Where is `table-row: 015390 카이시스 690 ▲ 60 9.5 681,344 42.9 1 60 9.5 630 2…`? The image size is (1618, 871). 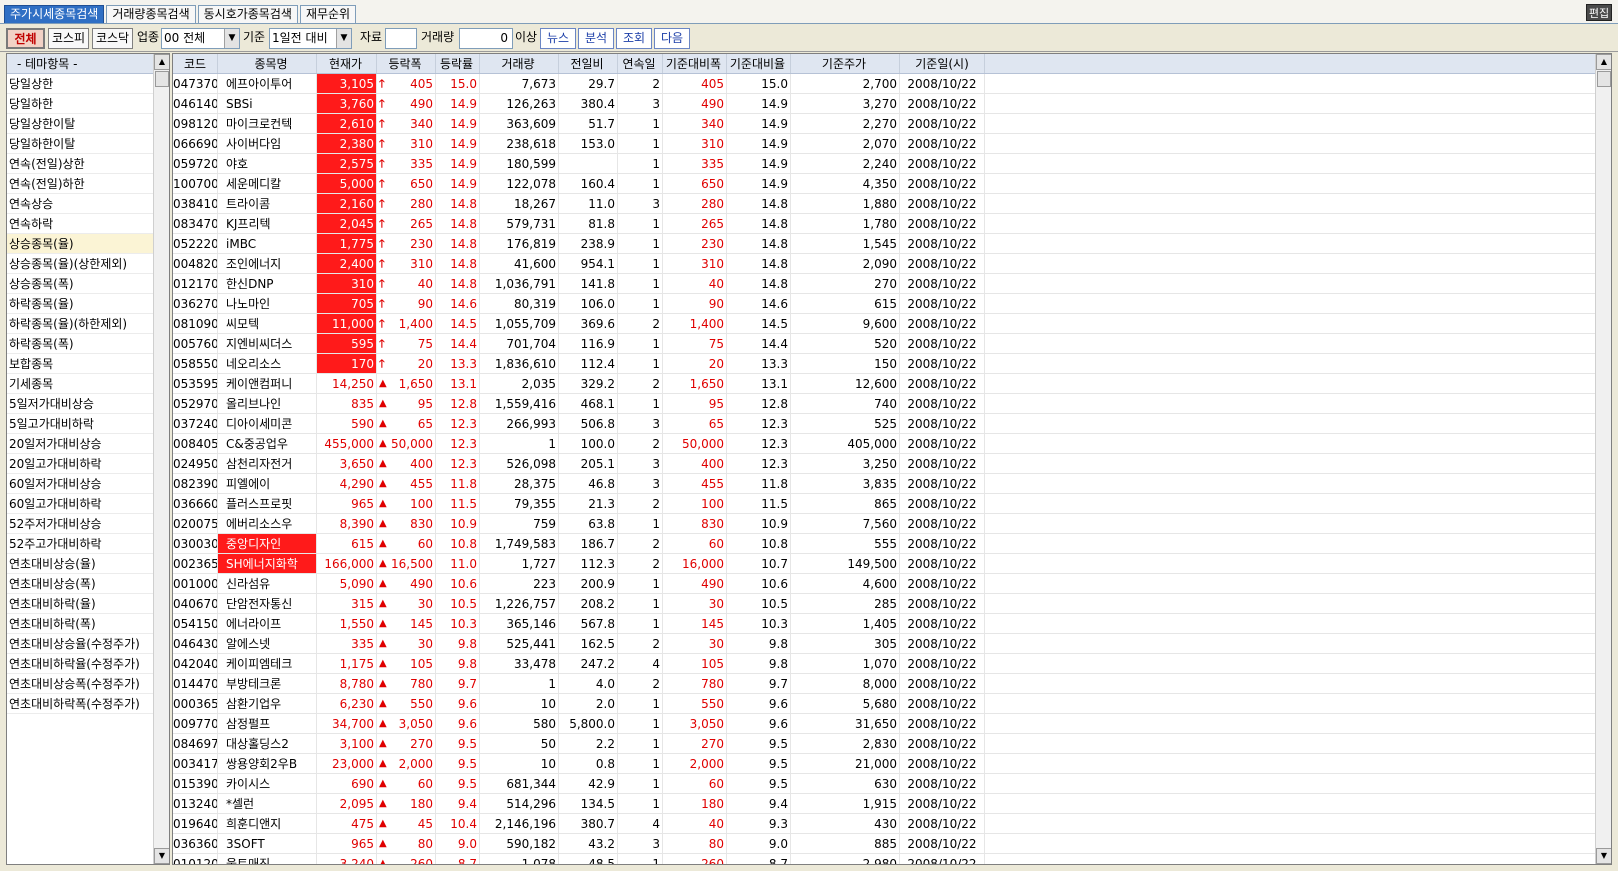 table-row: 015390 카이시스 690 ▲ 60 9.5 681,344 42.9 1 60 9.5 630 2… is located at coordinates (885, 784).